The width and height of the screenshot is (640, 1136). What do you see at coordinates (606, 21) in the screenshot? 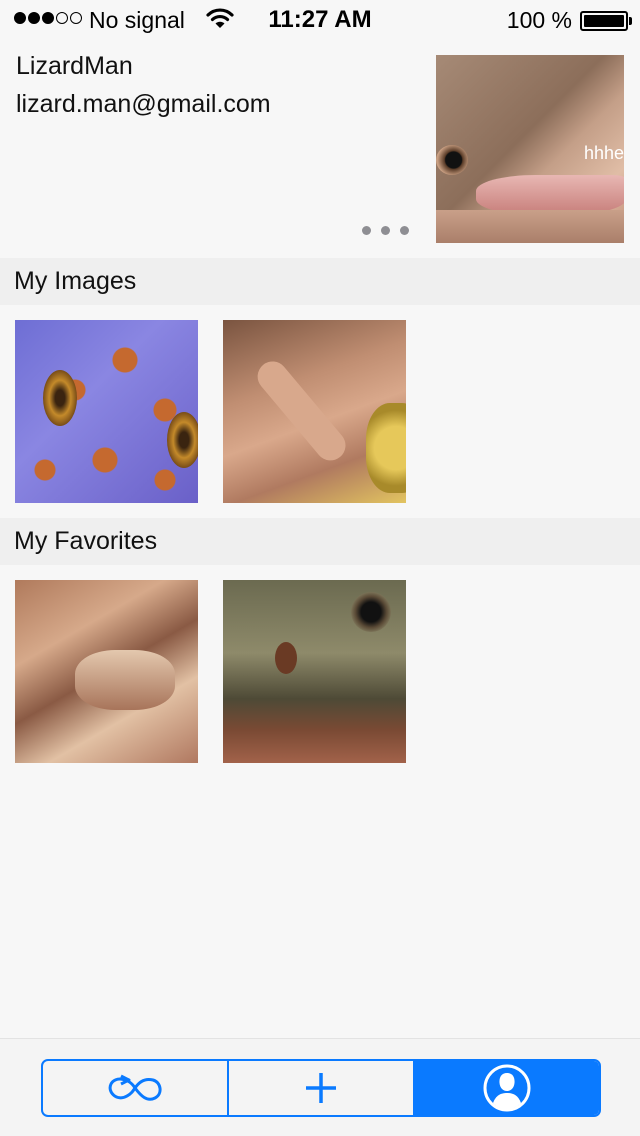
I see `battery-icon` at bounding box center [606, 21].